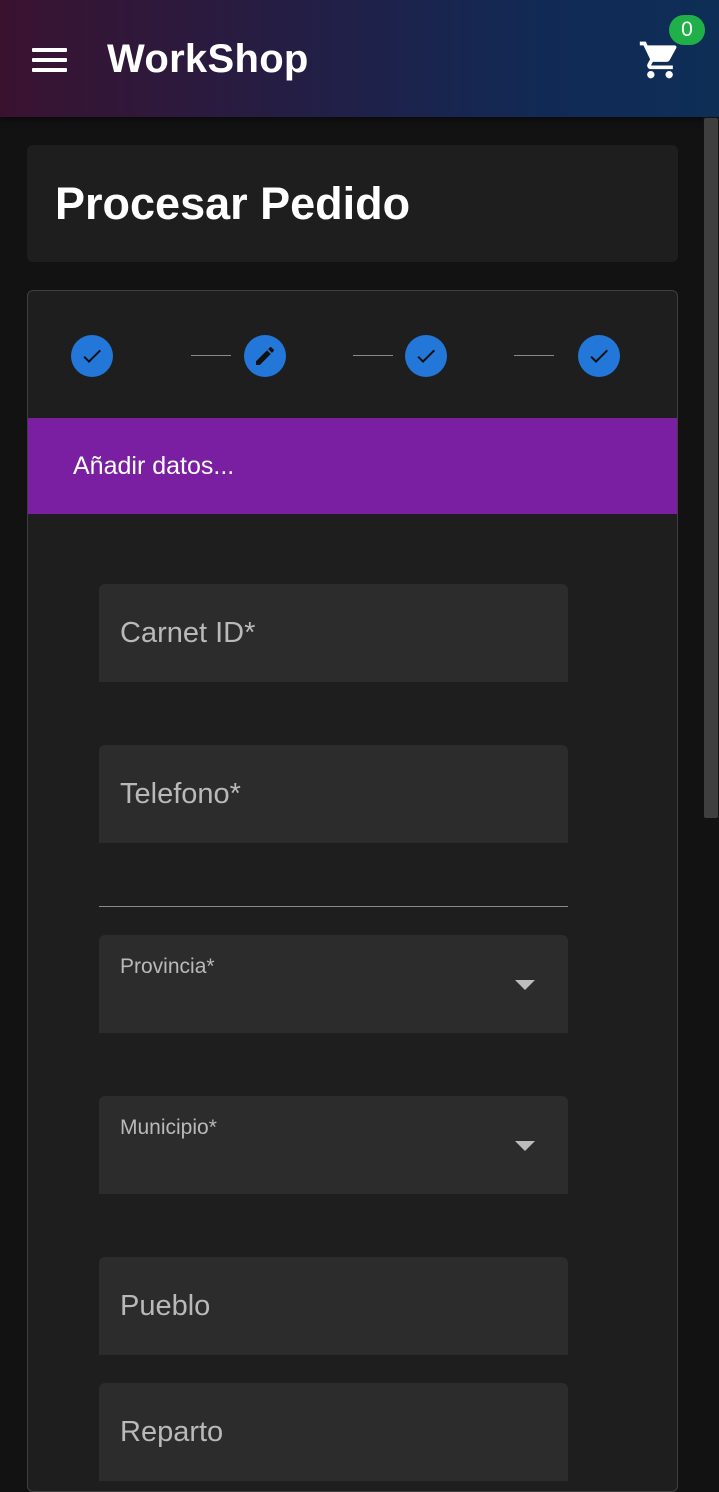  I want to click on app-title: WorkShop, so click(208, 59).